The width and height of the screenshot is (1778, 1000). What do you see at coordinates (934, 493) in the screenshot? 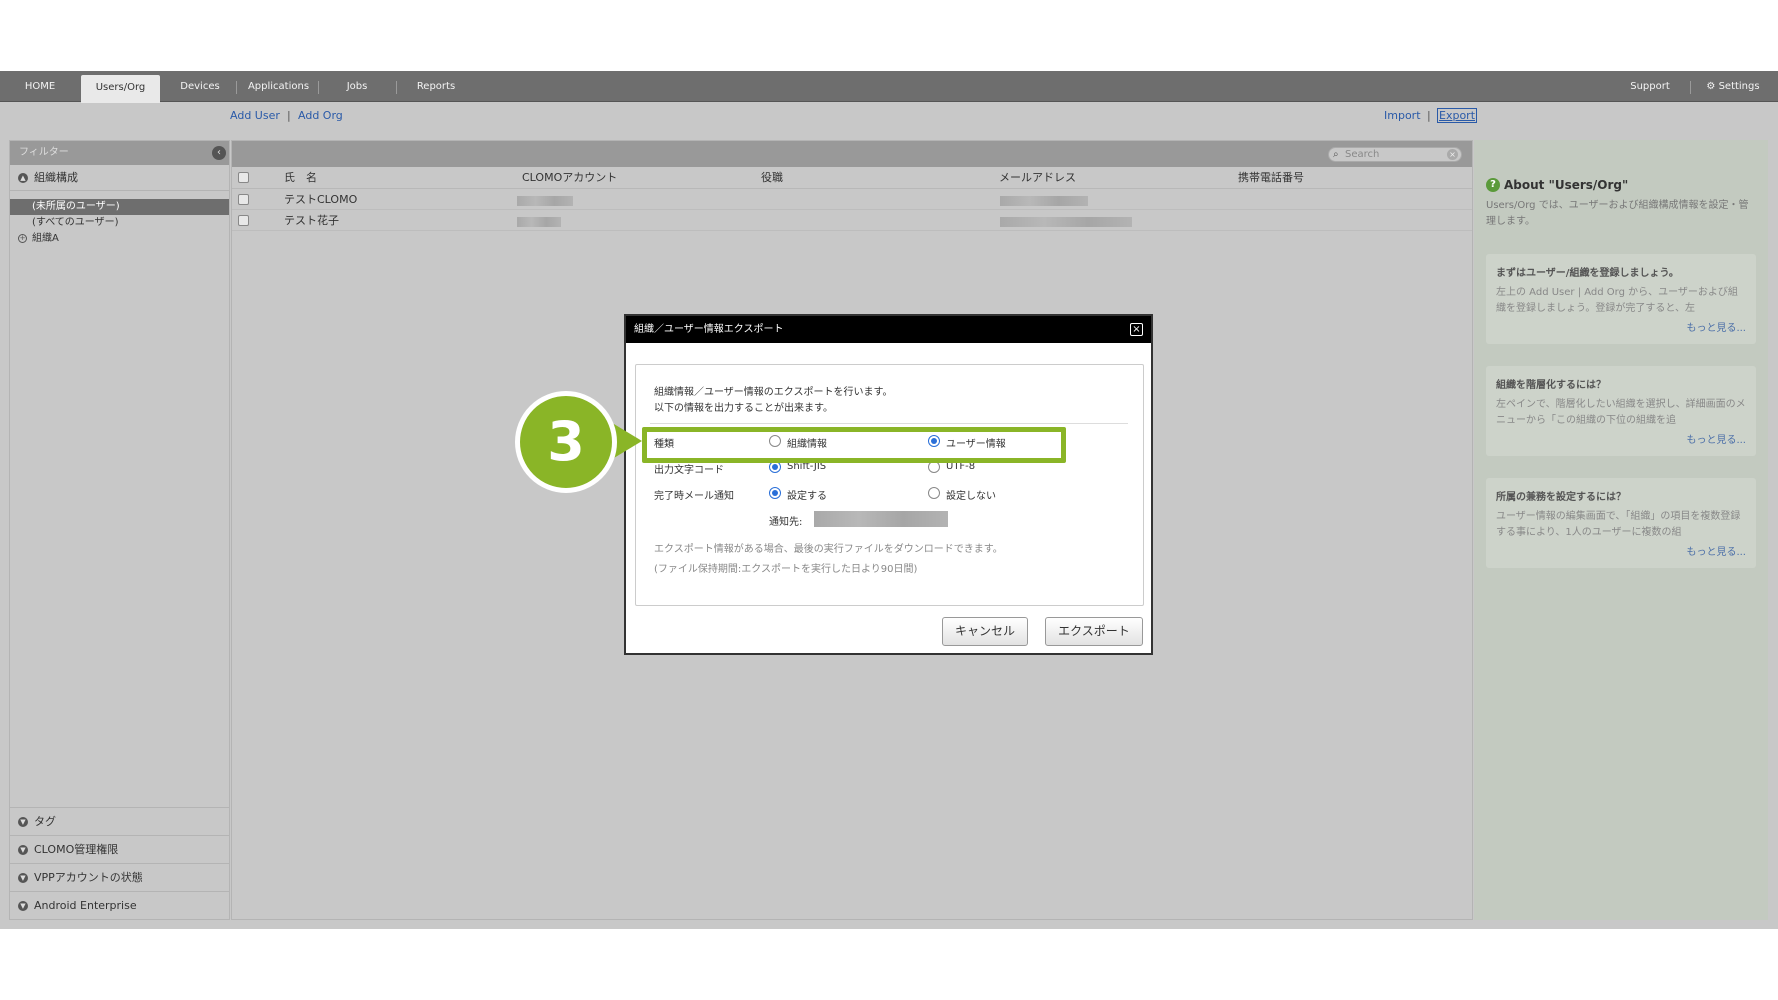
I see `mail-radio-off` at bounding box center [934, 493].